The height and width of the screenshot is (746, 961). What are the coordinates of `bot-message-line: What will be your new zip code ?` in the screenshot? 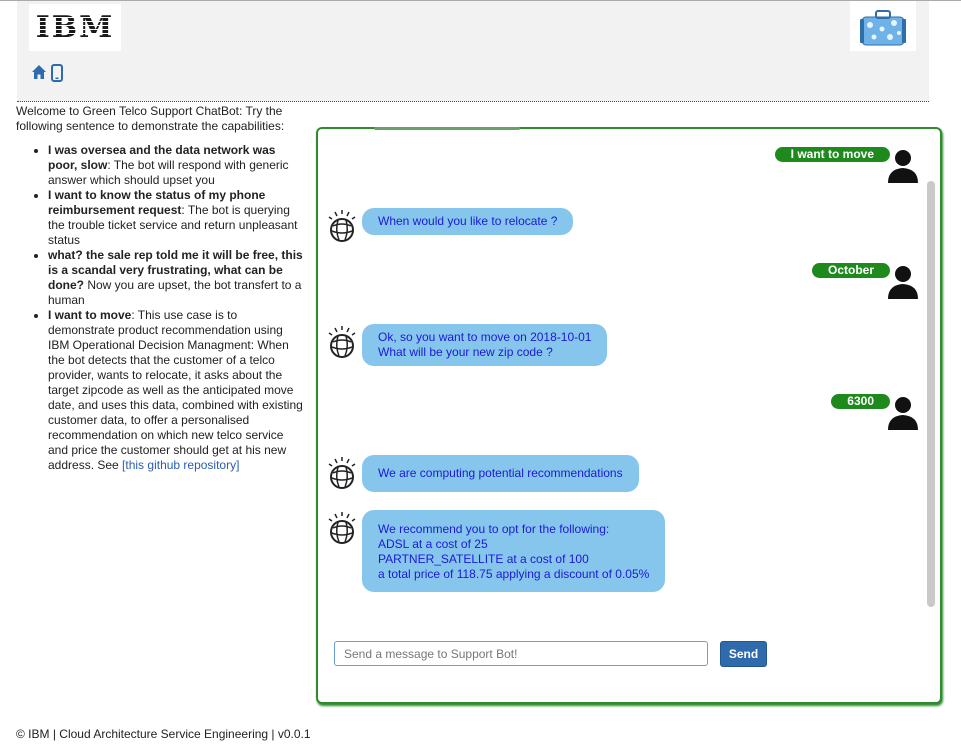 It's located at (465, 352).